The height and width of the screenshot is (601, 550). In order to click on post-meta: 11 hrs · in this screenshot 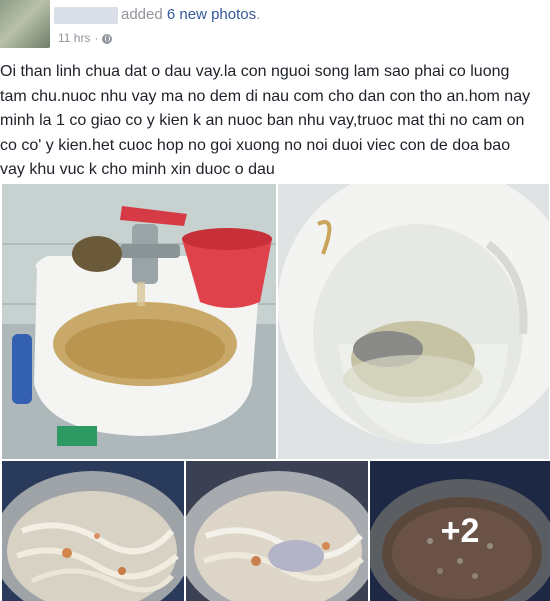, I will do `click(85, 38)`.